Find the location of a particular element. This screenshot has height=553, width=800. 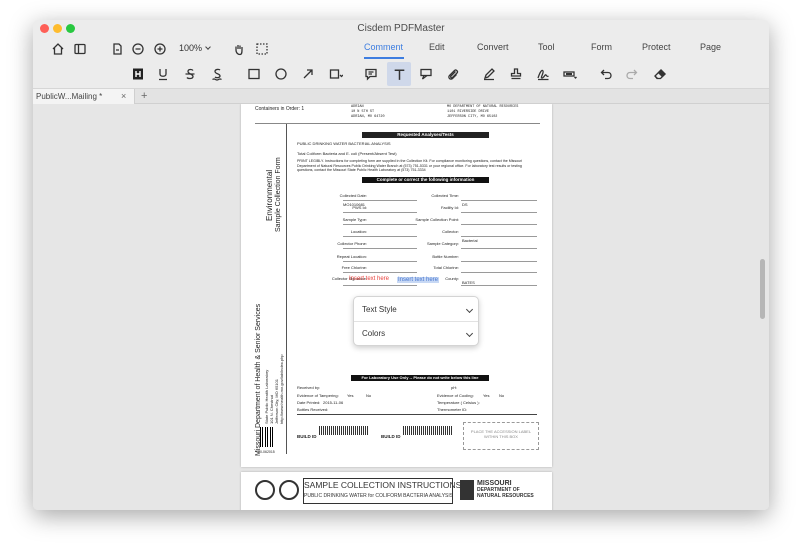

popup-divider is located at coordinates (416, 321).